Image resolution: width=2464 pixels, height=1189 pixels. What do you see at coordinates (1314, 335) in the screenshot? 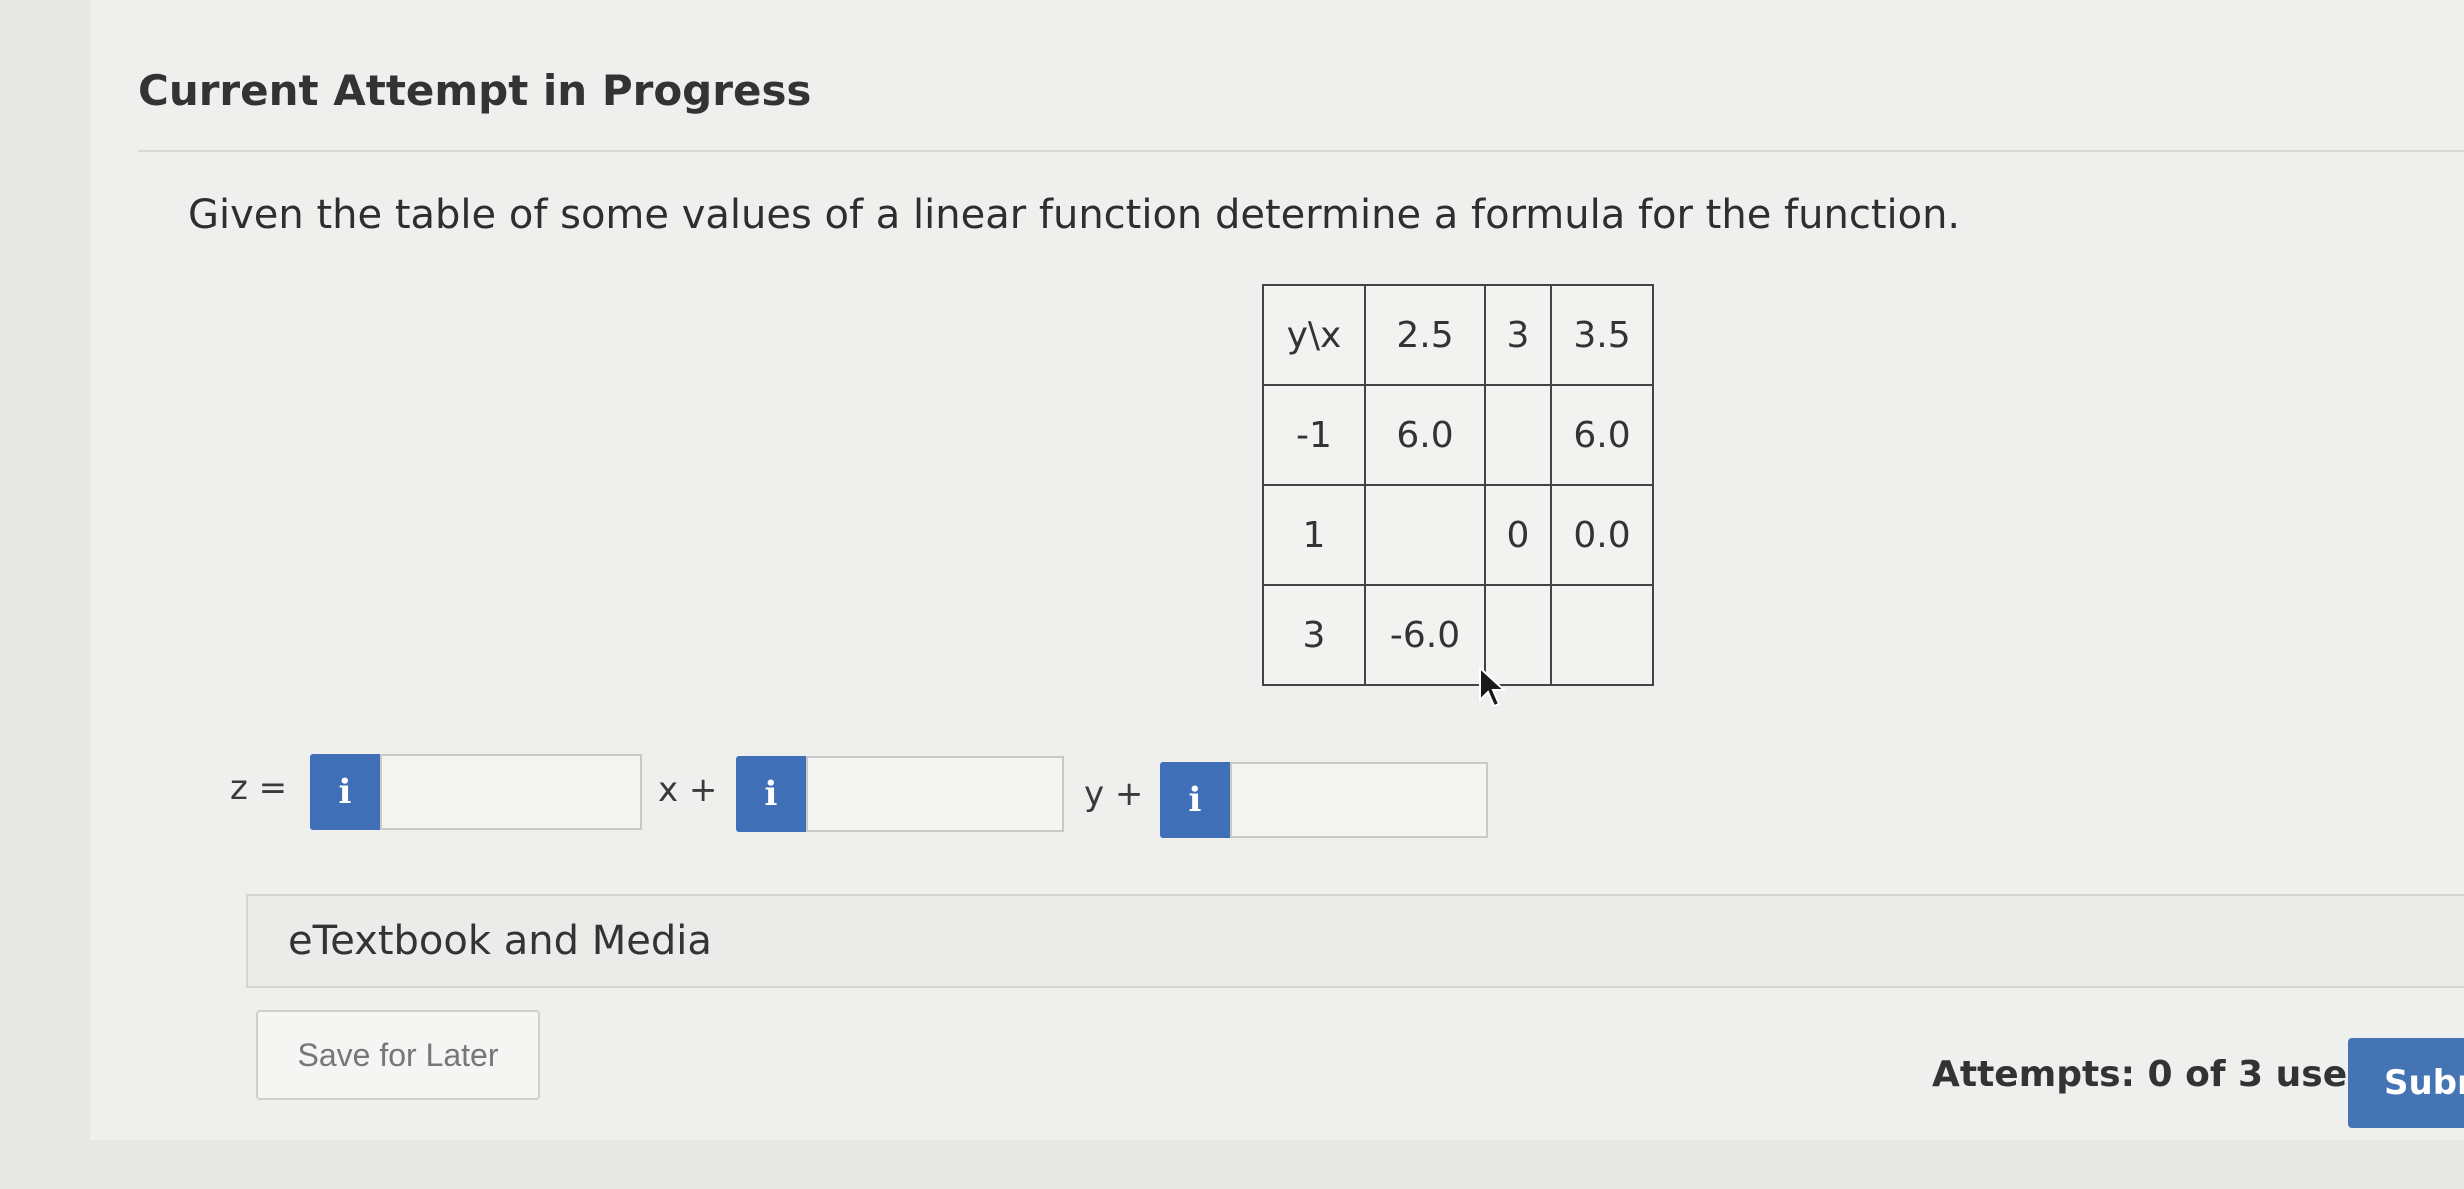
I see `table-header-cell: y\x` at bounding box center [1314, 335].